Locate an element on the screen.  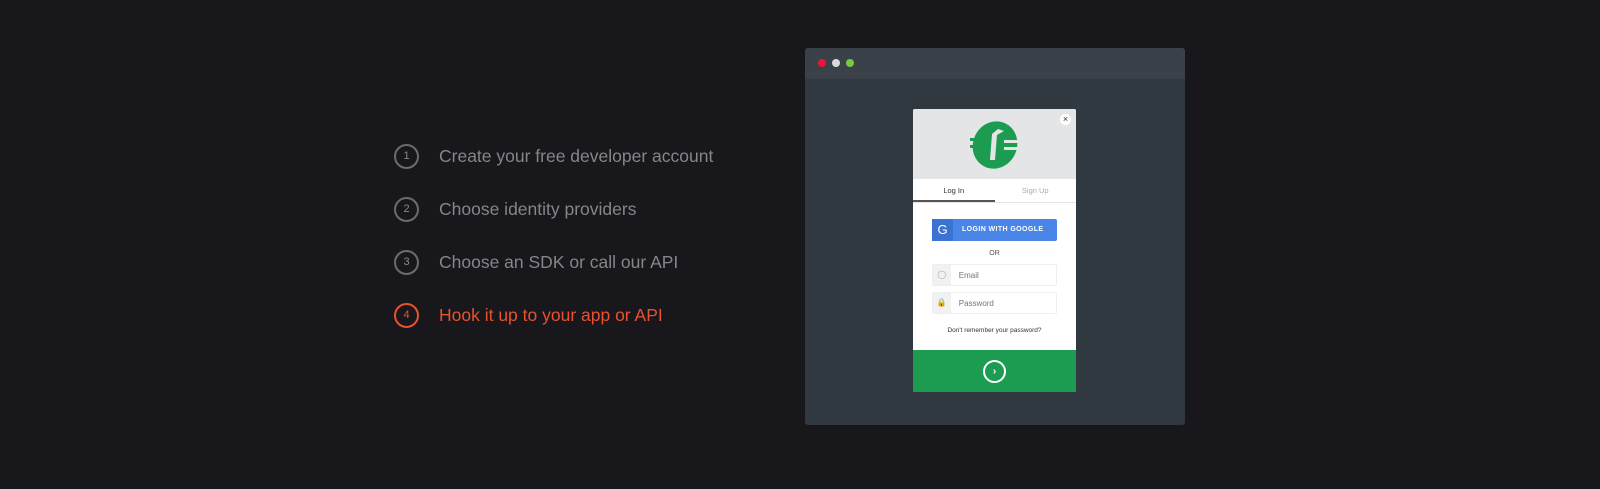
step-number: 1 is located at coordinates (406, 156).